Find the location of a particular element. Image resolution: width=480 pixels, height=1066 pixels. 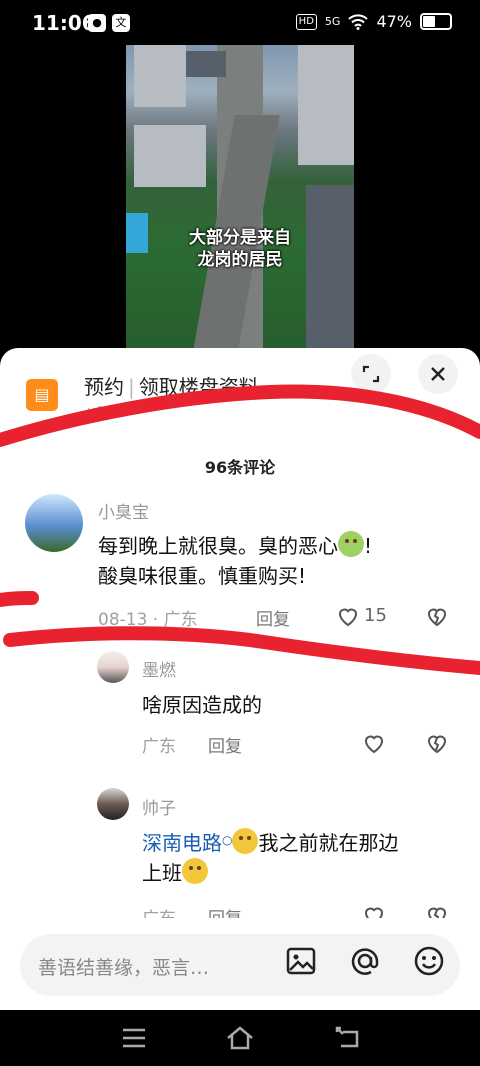

wifi-icon is located at coordinates (358, 21).